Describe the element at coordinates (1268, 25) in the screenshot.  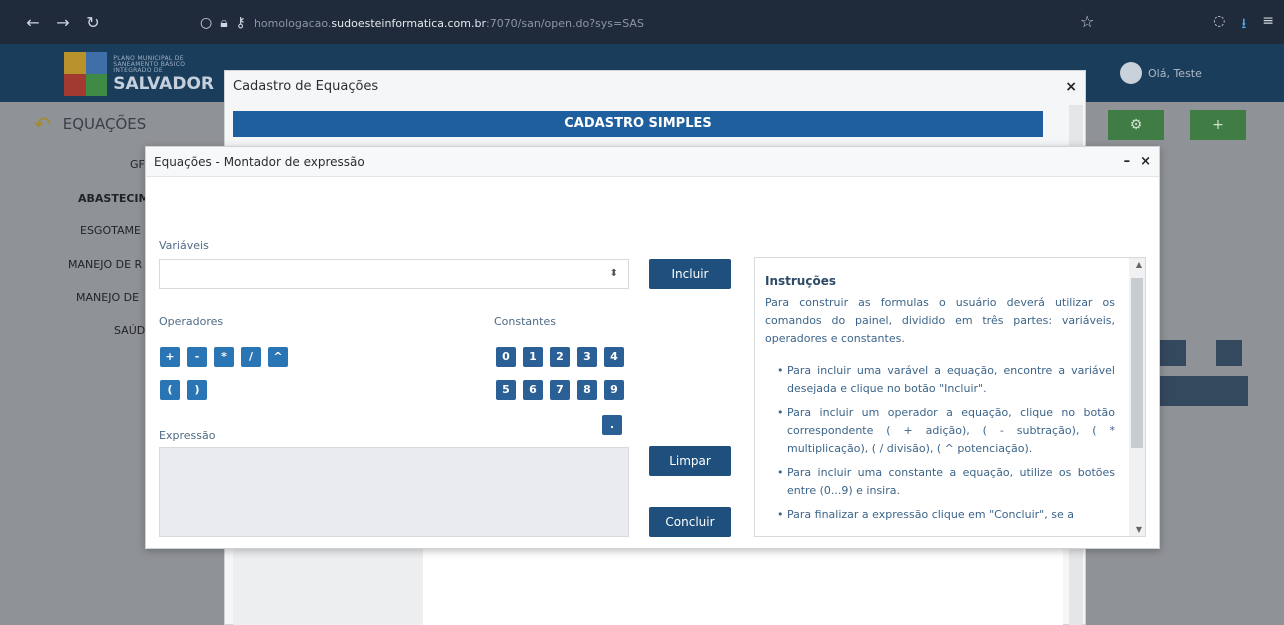
I see `menu-icon: ≡` at that location.